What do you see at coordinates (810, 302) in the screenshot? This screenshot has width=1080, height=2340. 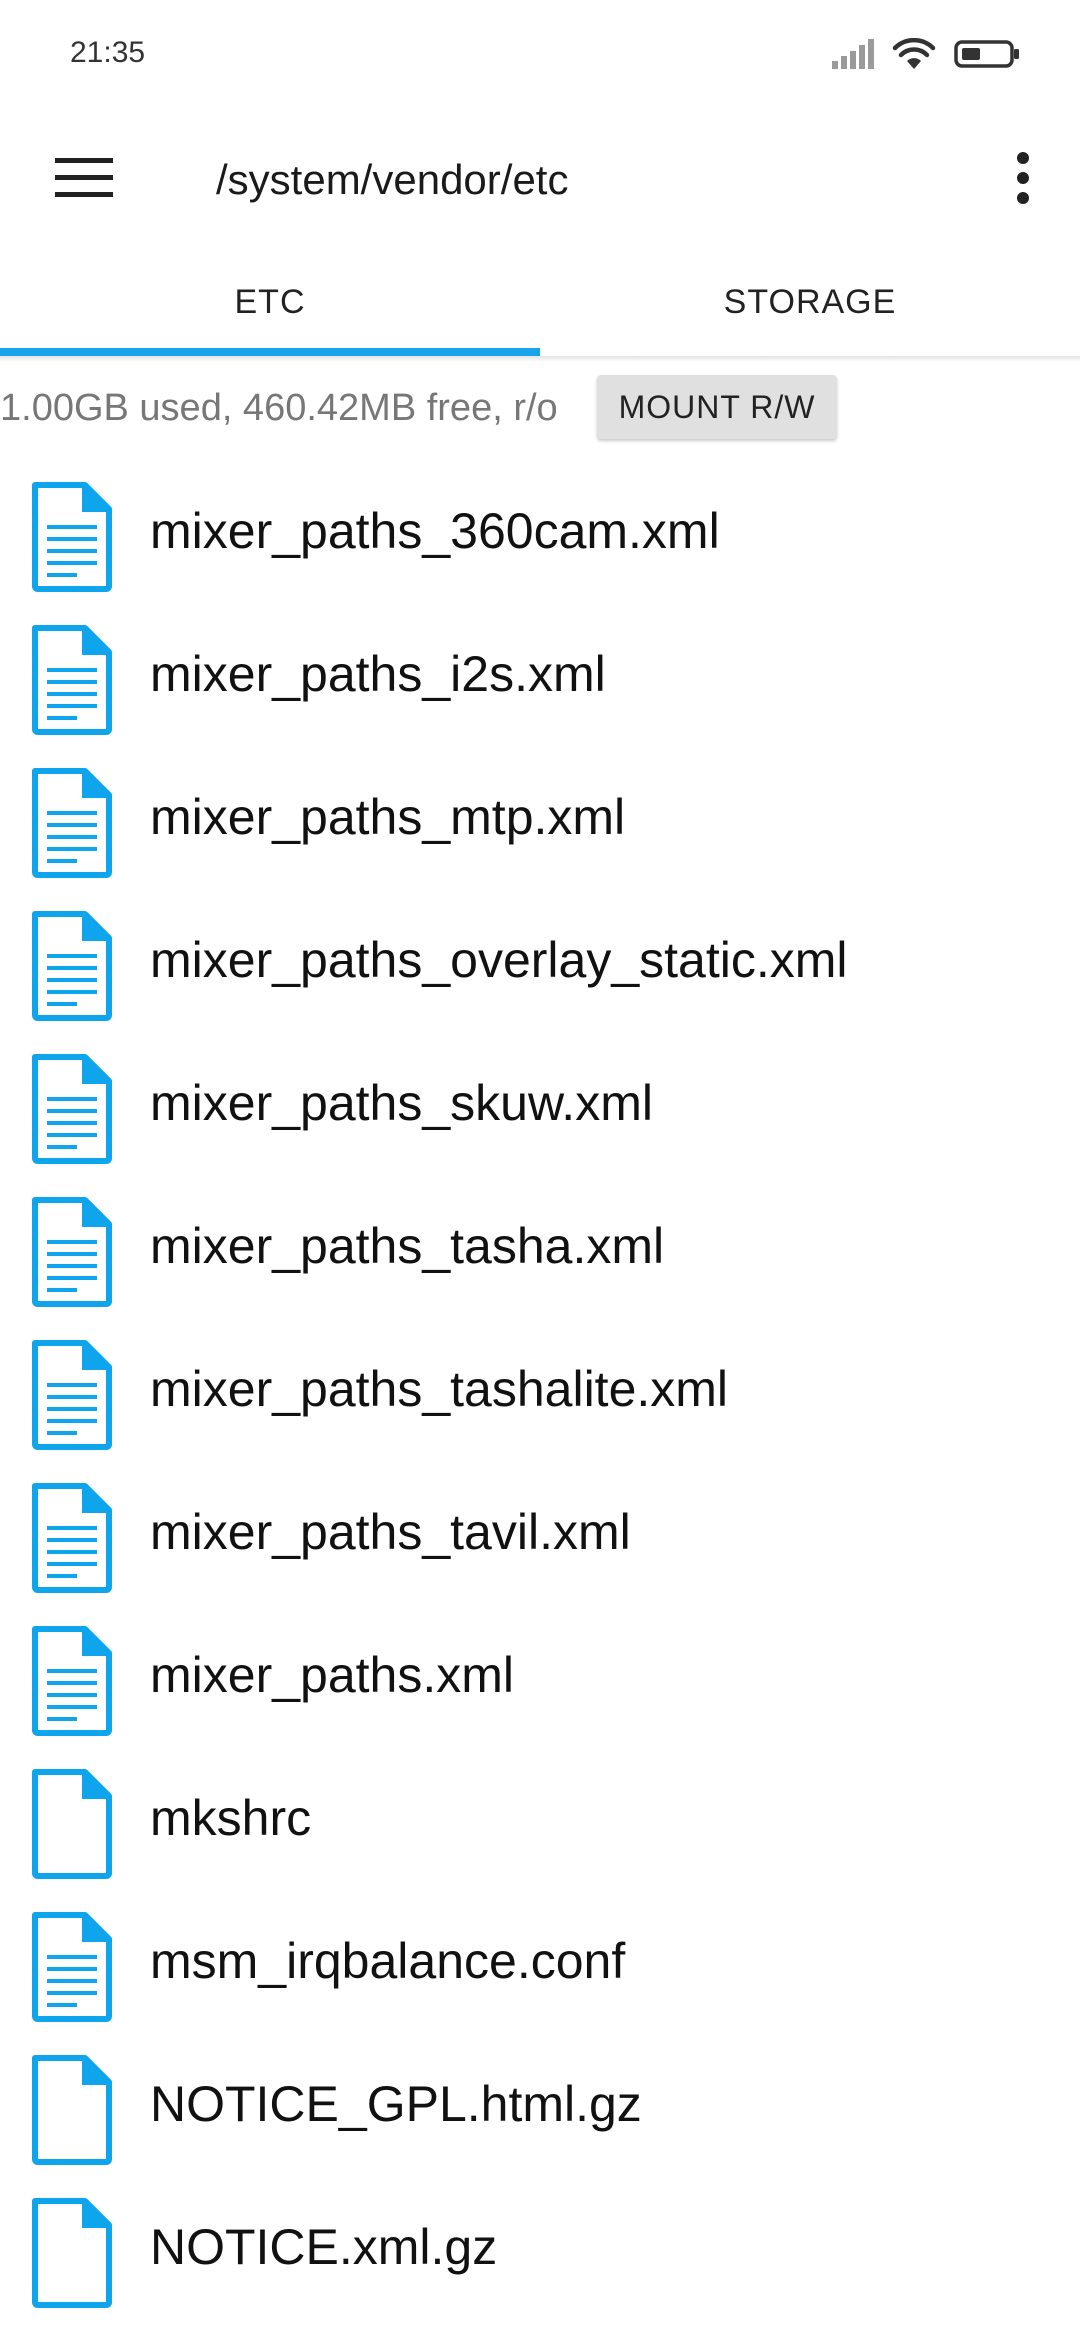 I see `tab-storage: STORAGE` at bounding box center [810, 302].